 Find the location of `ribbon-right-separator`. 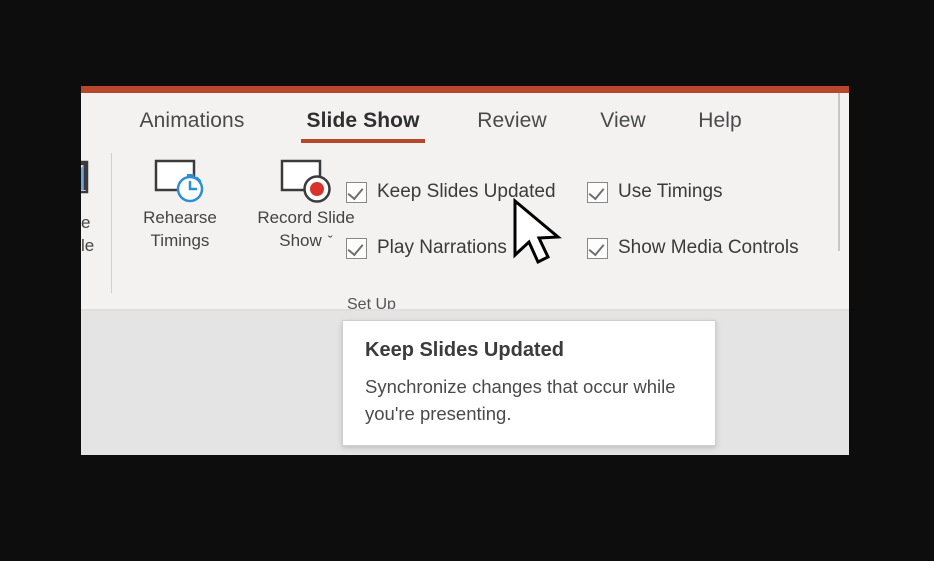

ribbon-right-separator is located at coordinates (839, 172).